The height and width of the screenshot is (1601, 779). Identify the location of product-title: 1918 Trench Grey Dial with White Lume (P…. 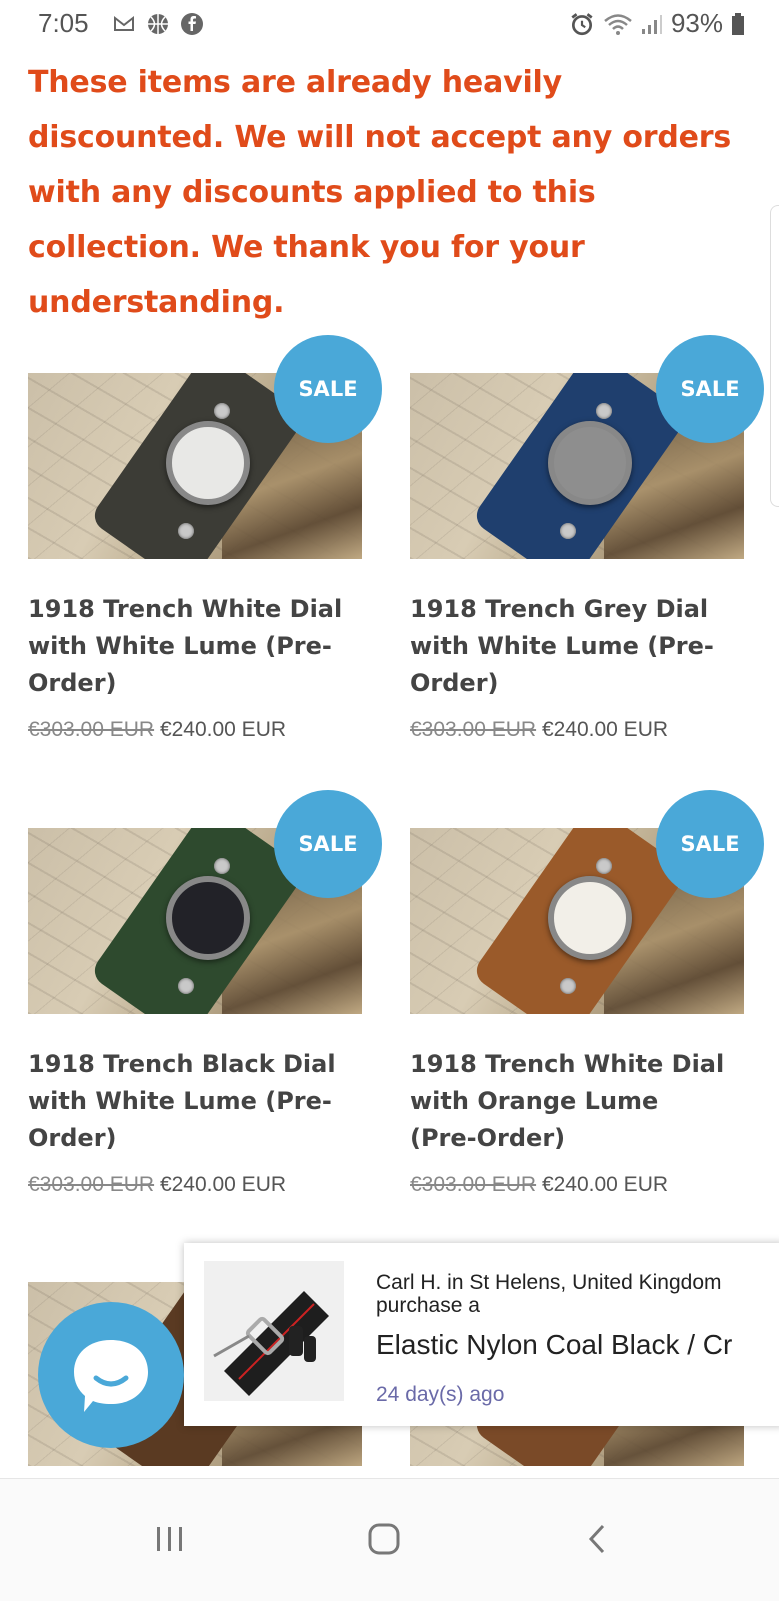
(570, 646).